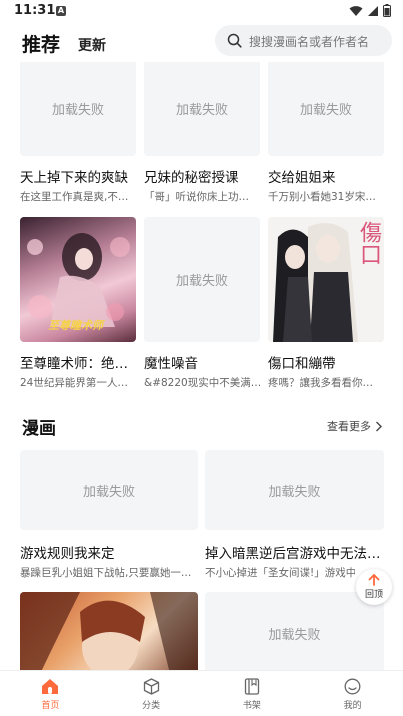  What do you see at coordinates (349, 426) in the screenshot?
I see `view-more-label: 查看更多` at bounding box center [349, 426].